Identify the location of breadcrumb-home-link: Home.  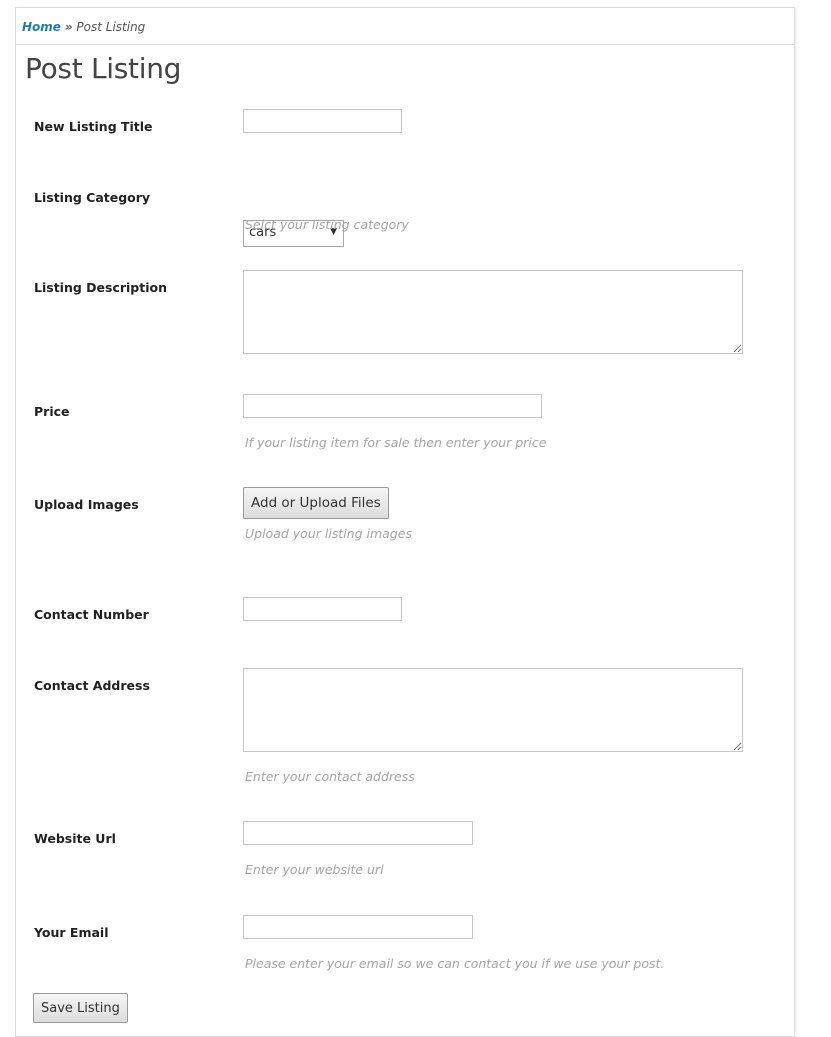
(41, 27).